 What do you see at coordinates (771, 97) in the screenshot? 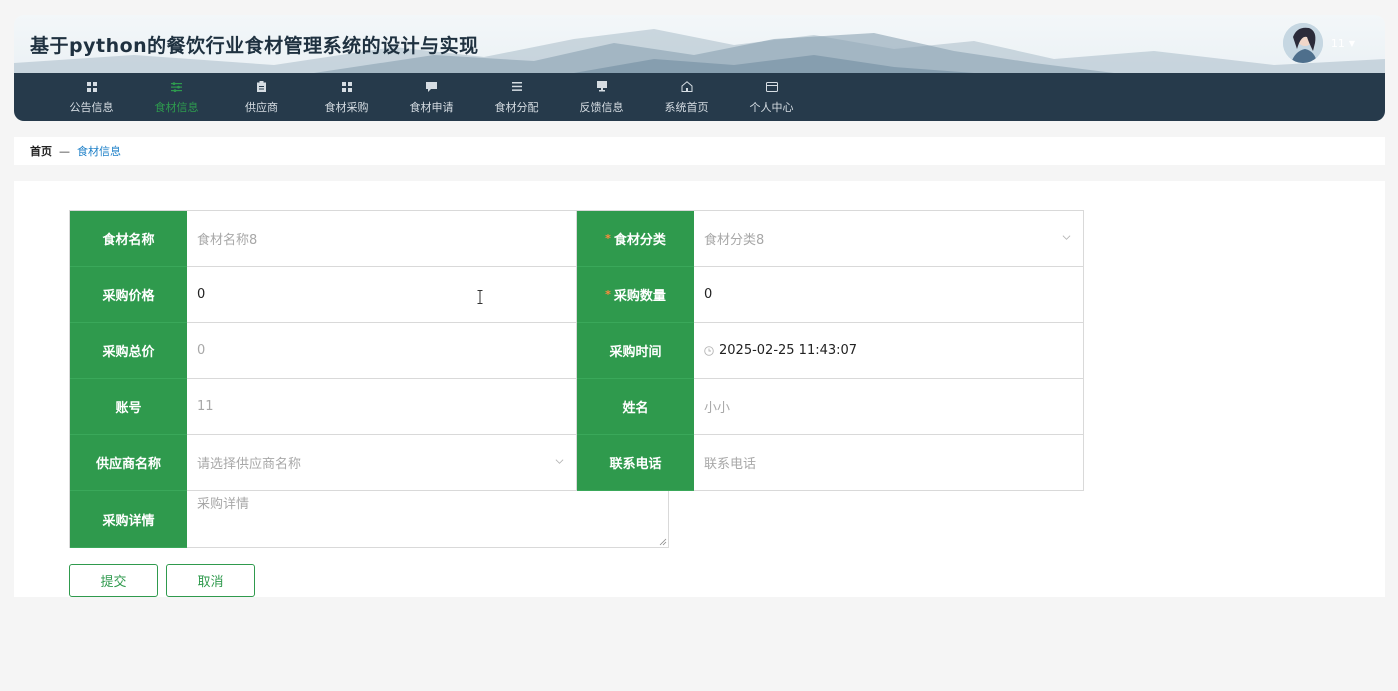
I see `nav-item-personal-center: 个人中心` at bounding box center [771, 97].